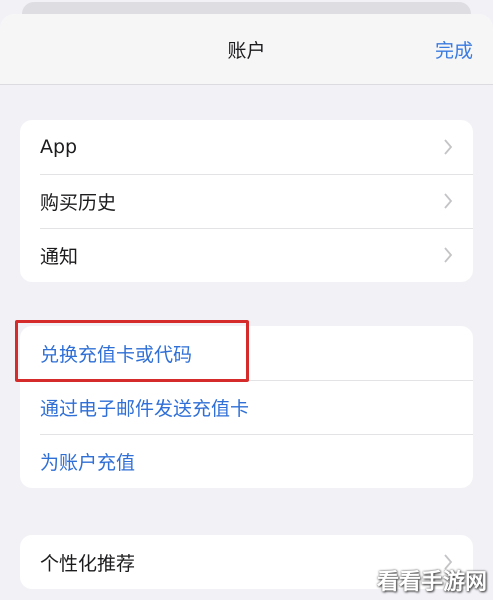 The height and width of the screenshot is (600, 493). I want to click on link-label: 通过电子邮件发送充值卡, so click(145, 408).